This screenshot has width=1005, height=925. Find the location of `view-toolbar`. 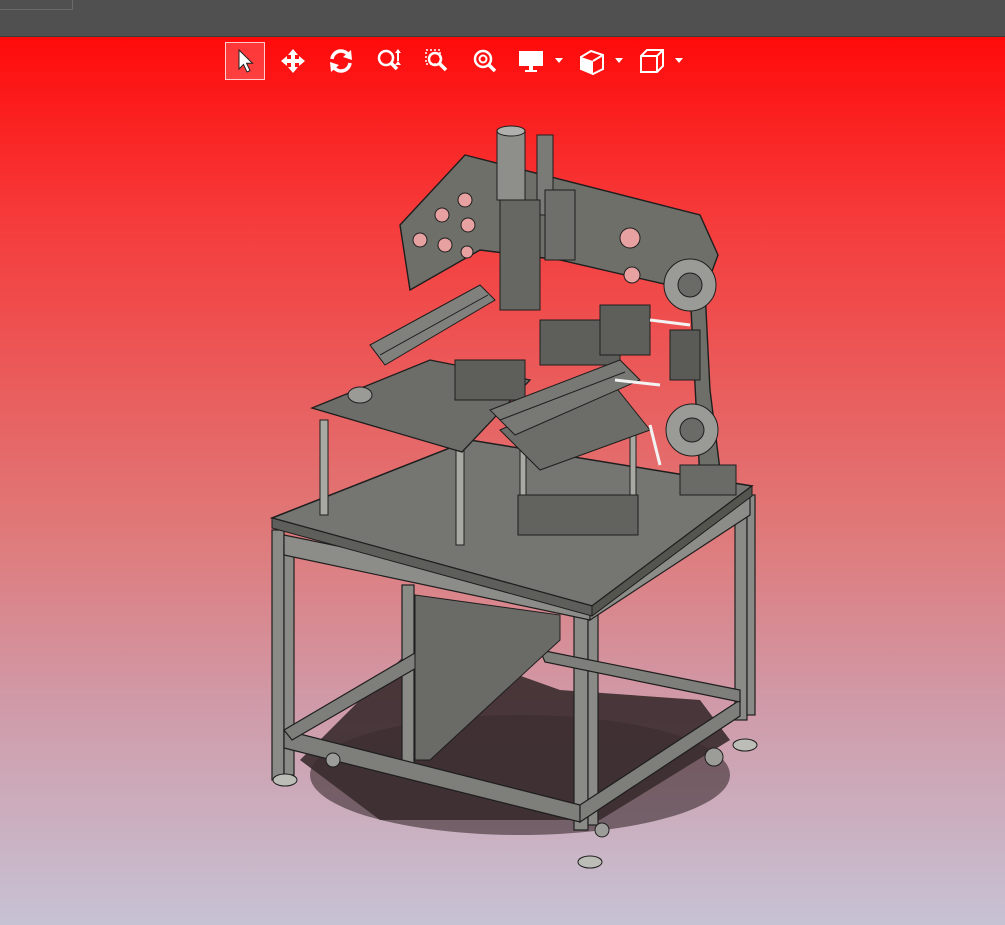

view-toolbar is located at coordinates (459, 61).